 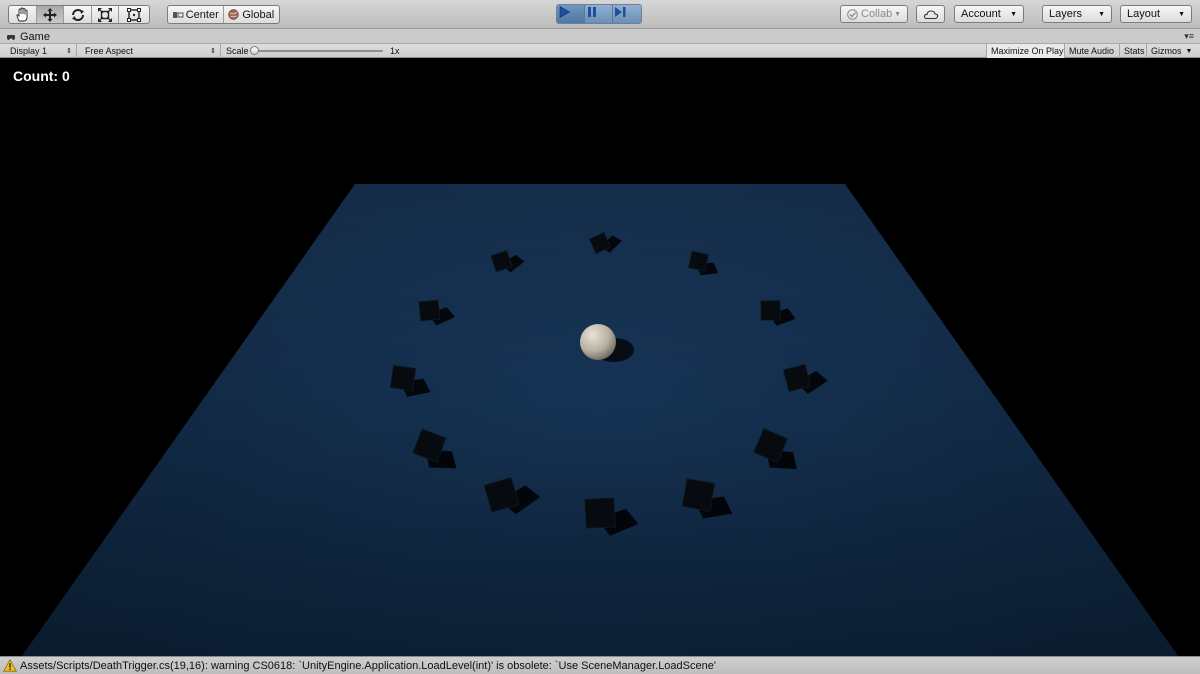 What do you see at coordinates (1166, 51) in the screenshot?
I see `gizmos-label: Gizmos` at bounding box center [1166, 51].